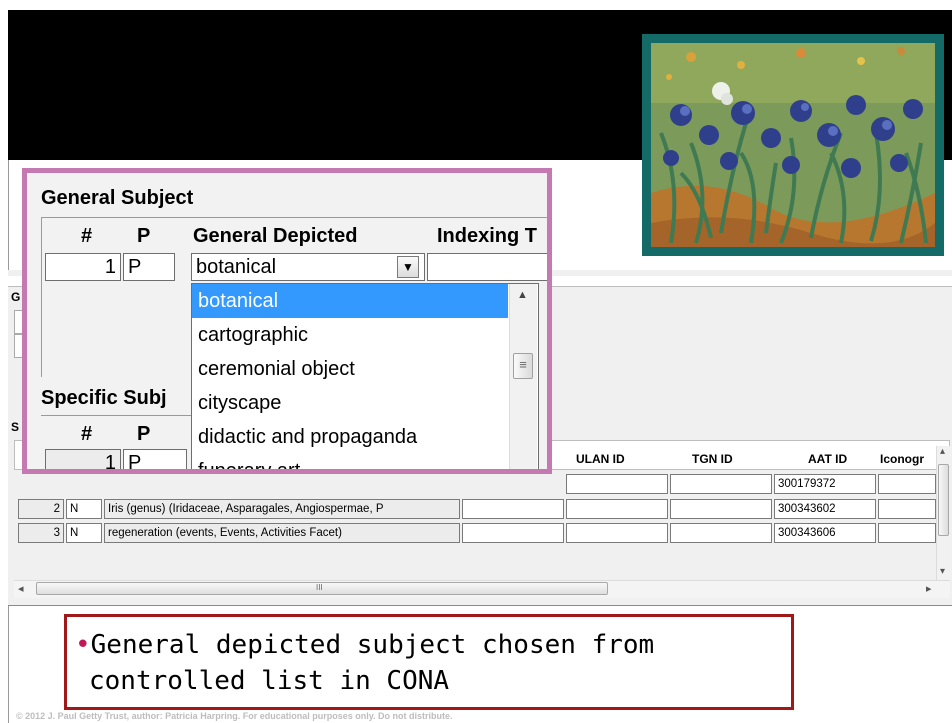 This screenshot has height=723, width=952. I want to click on aat-id-field: 300179372, so click(825, 484).